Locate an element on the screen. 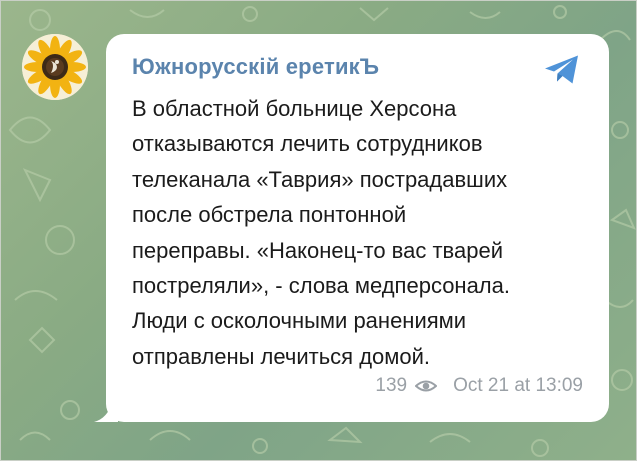 The image size is (637, 461). message-meta: 139 Oct 21 at 13:09 is located at coordinates (479, 386).